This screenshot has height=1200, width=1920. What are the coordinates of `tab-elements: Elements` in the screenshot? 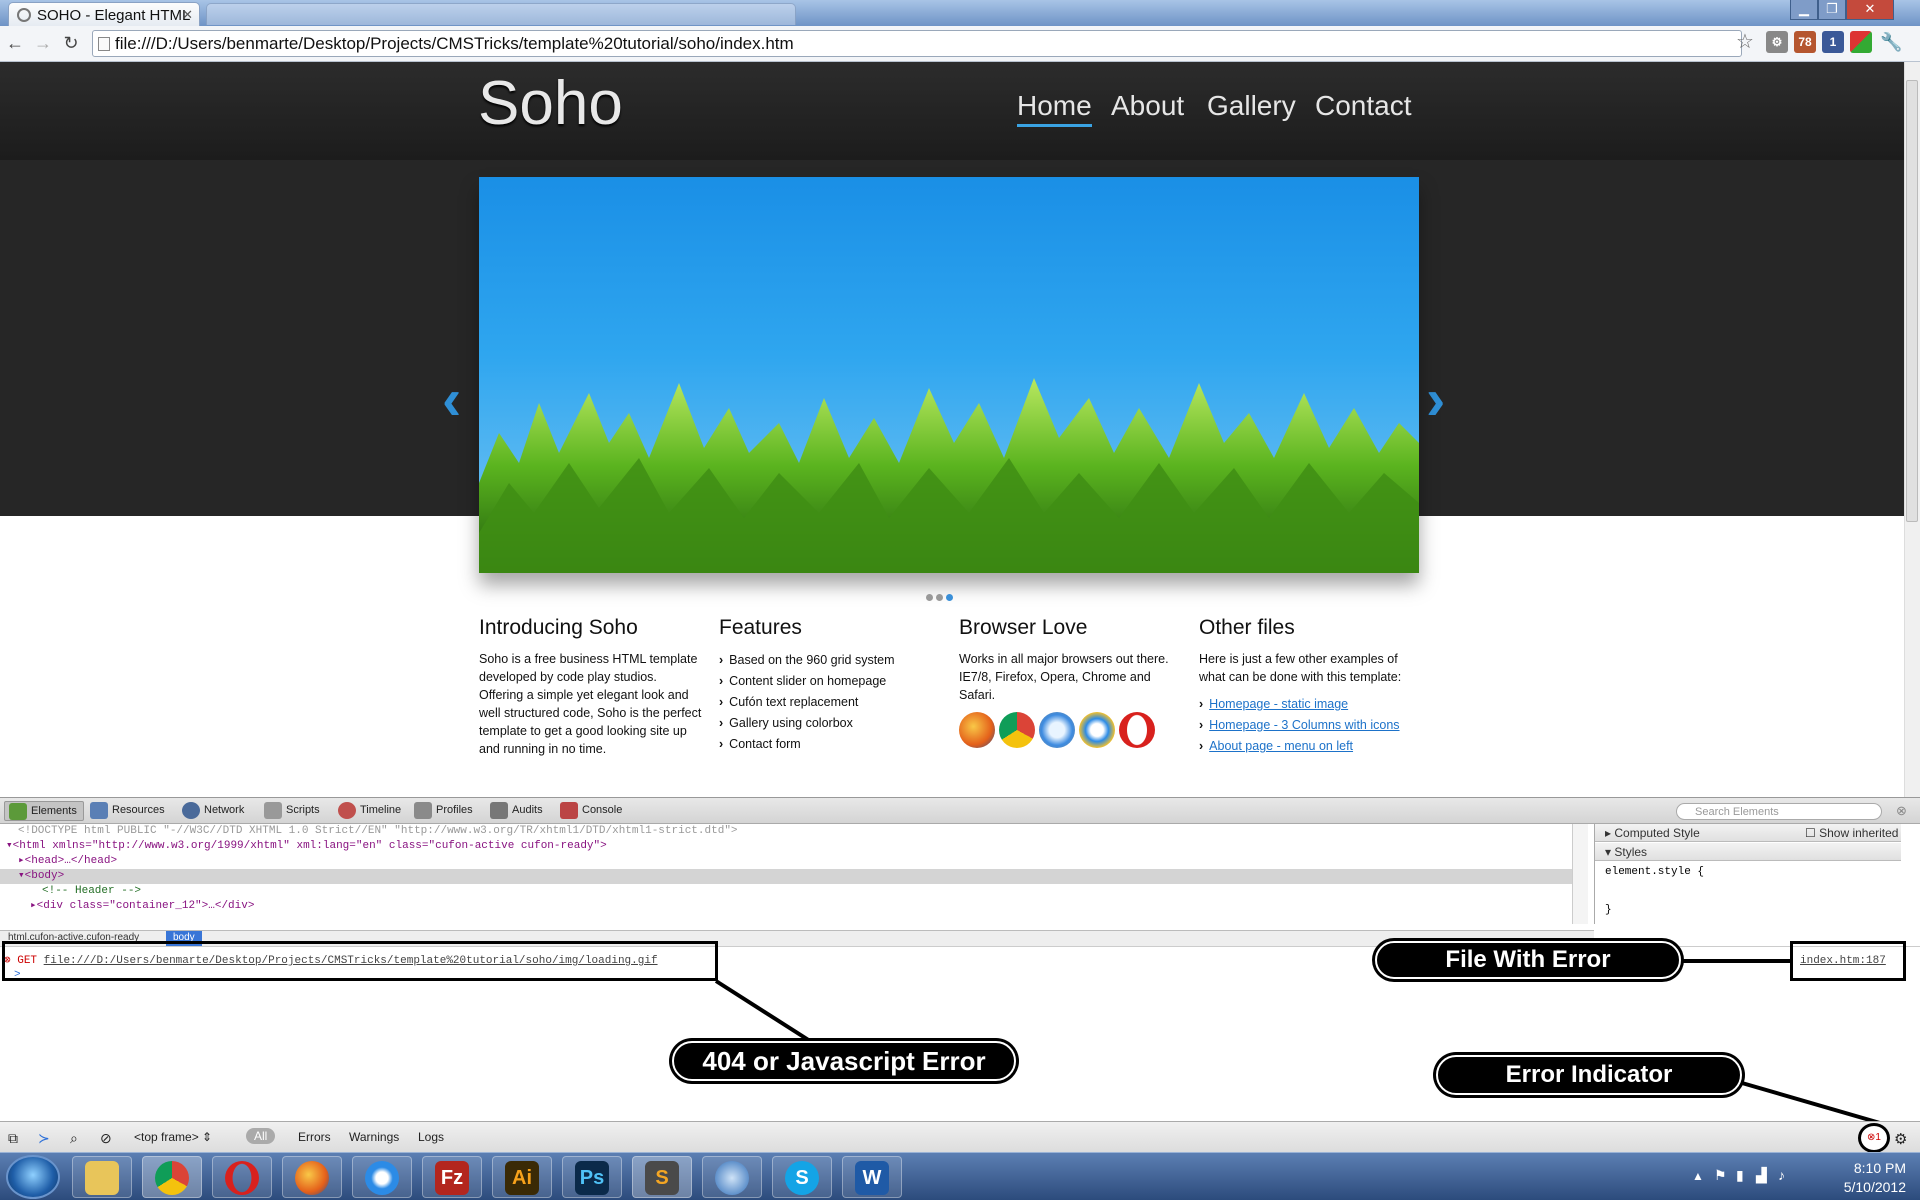 It's located at (44, 811).